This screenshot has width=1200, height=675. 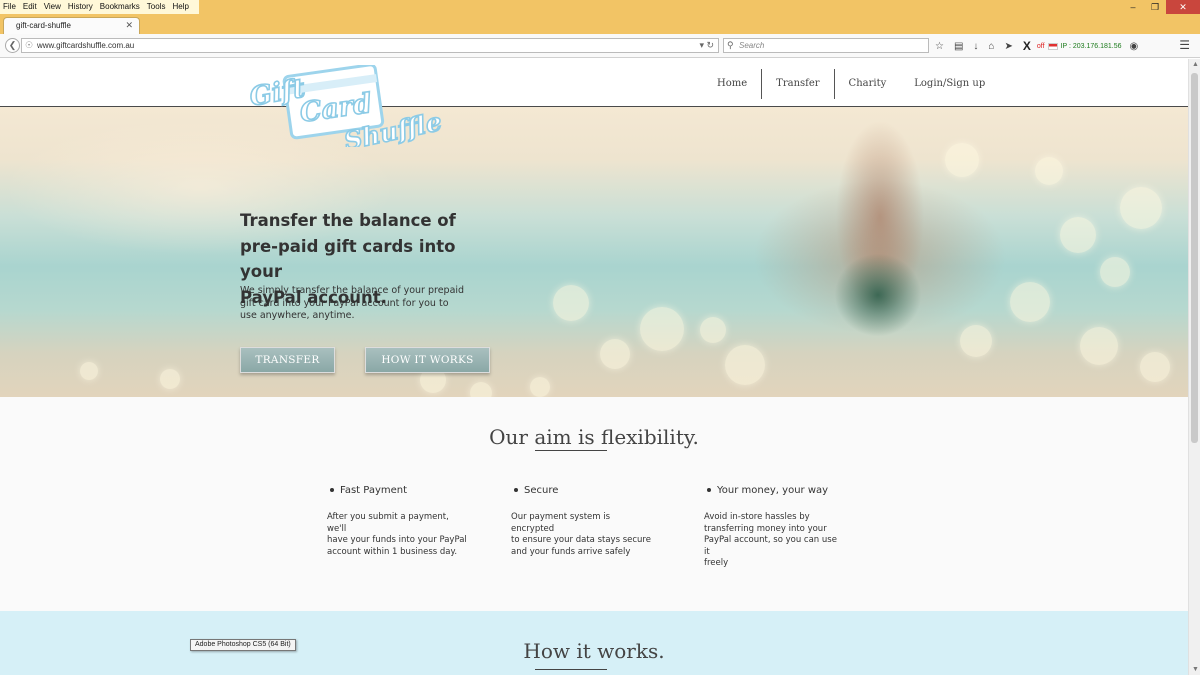 I want to click on send-icon: ➤, so click(x=1008, y=46).